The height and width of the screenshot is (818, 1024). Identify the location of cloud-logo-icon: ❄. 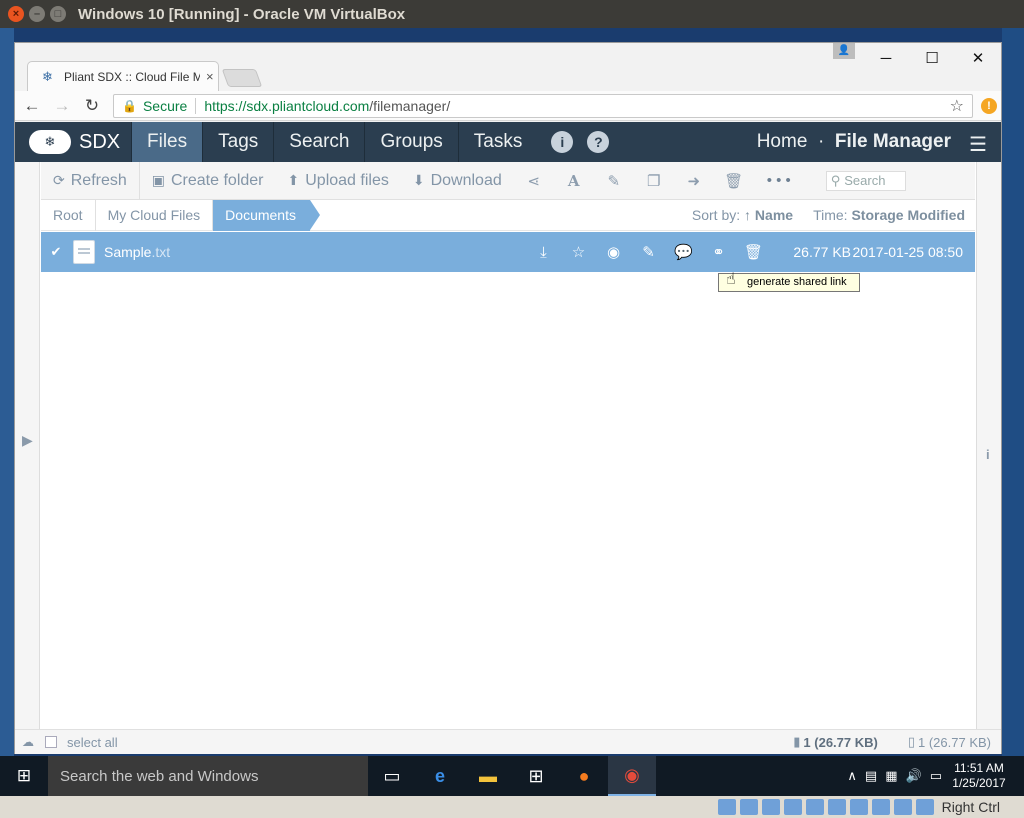
(50, 142).